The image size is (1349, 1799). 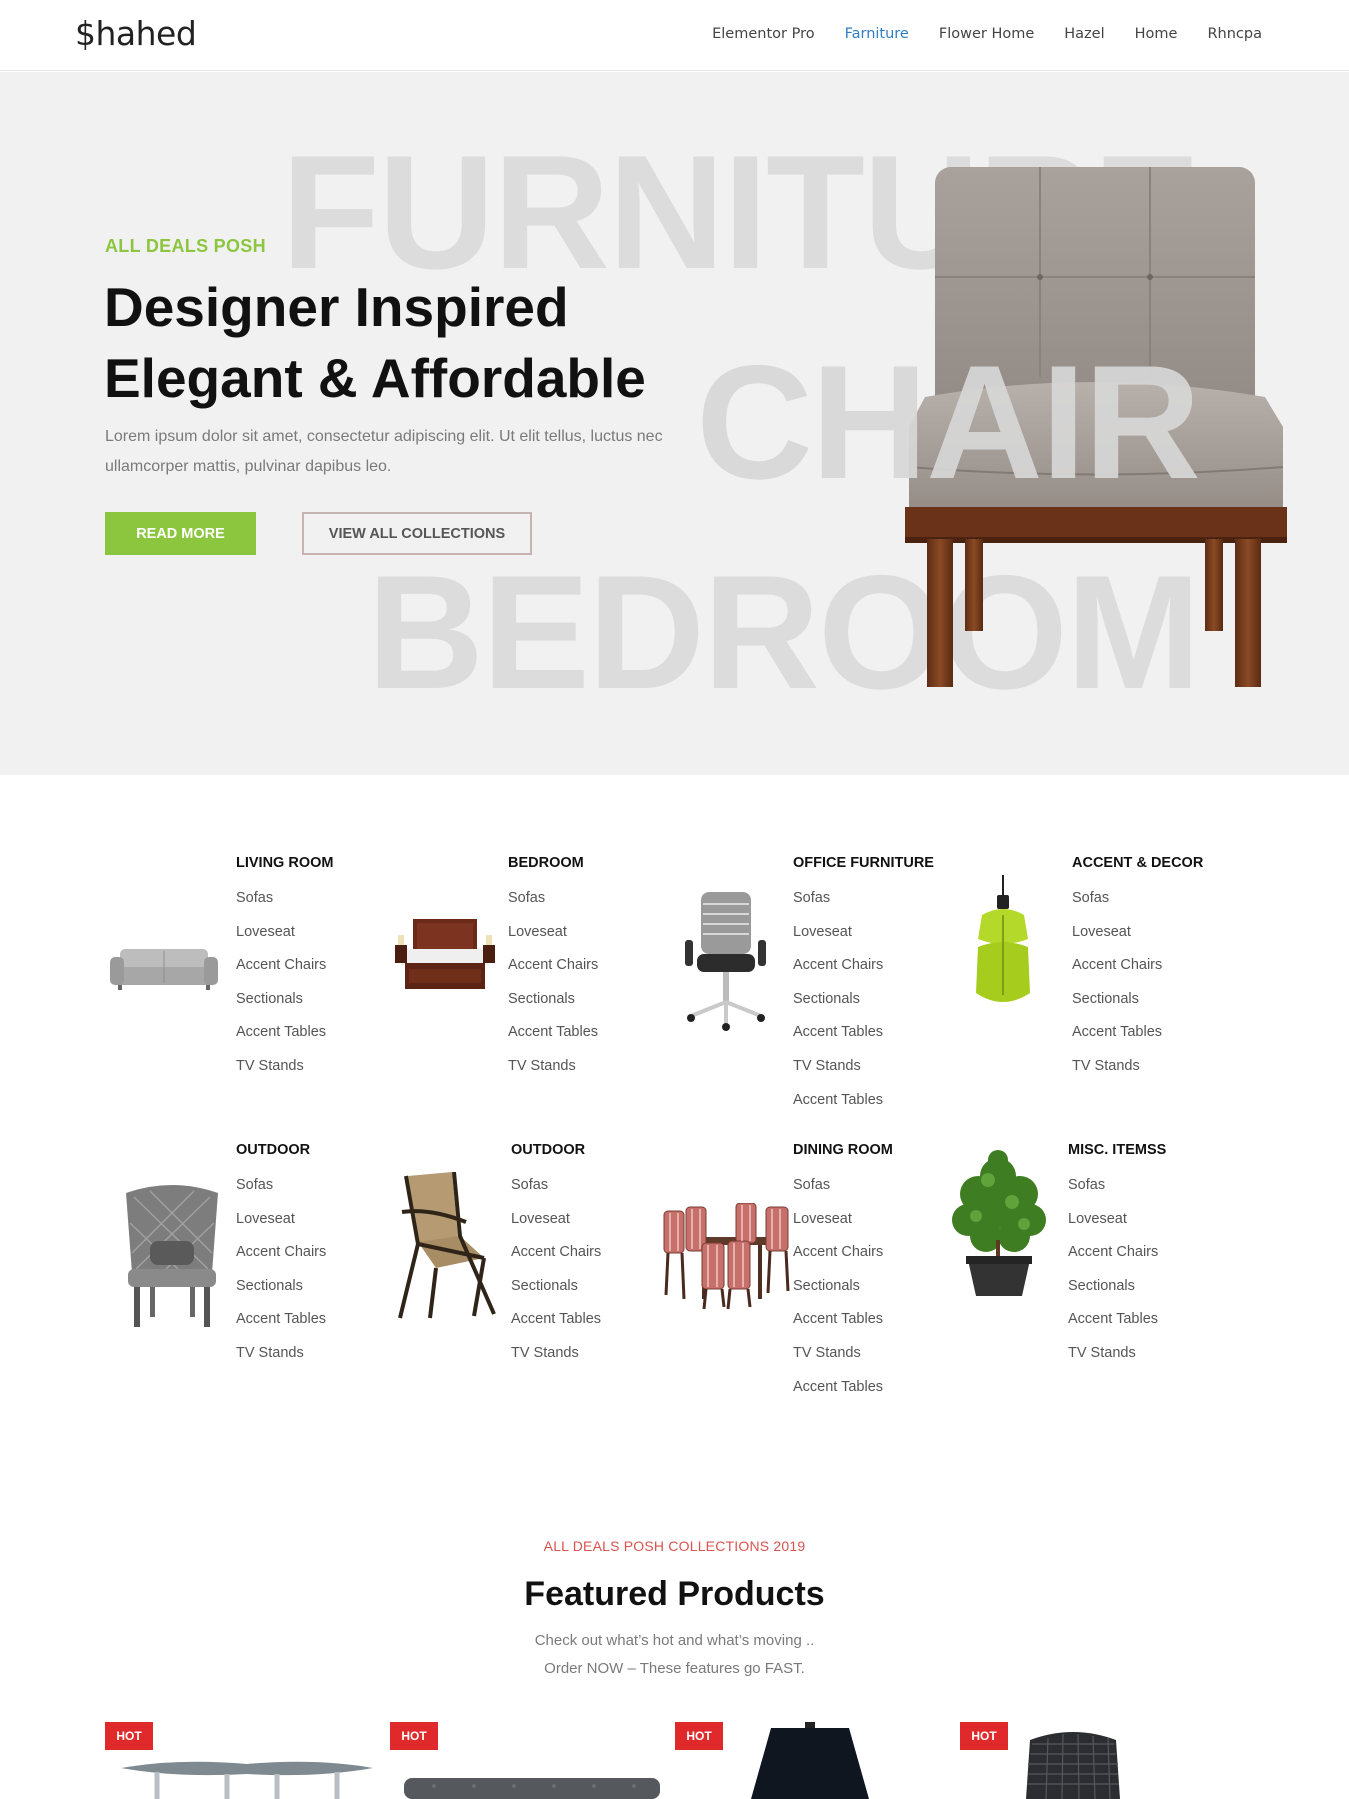 What do you see at coordinates (447, 1245) in the screenshot?
I see `patio-chair-icon` at bounding box center [447, 1245].